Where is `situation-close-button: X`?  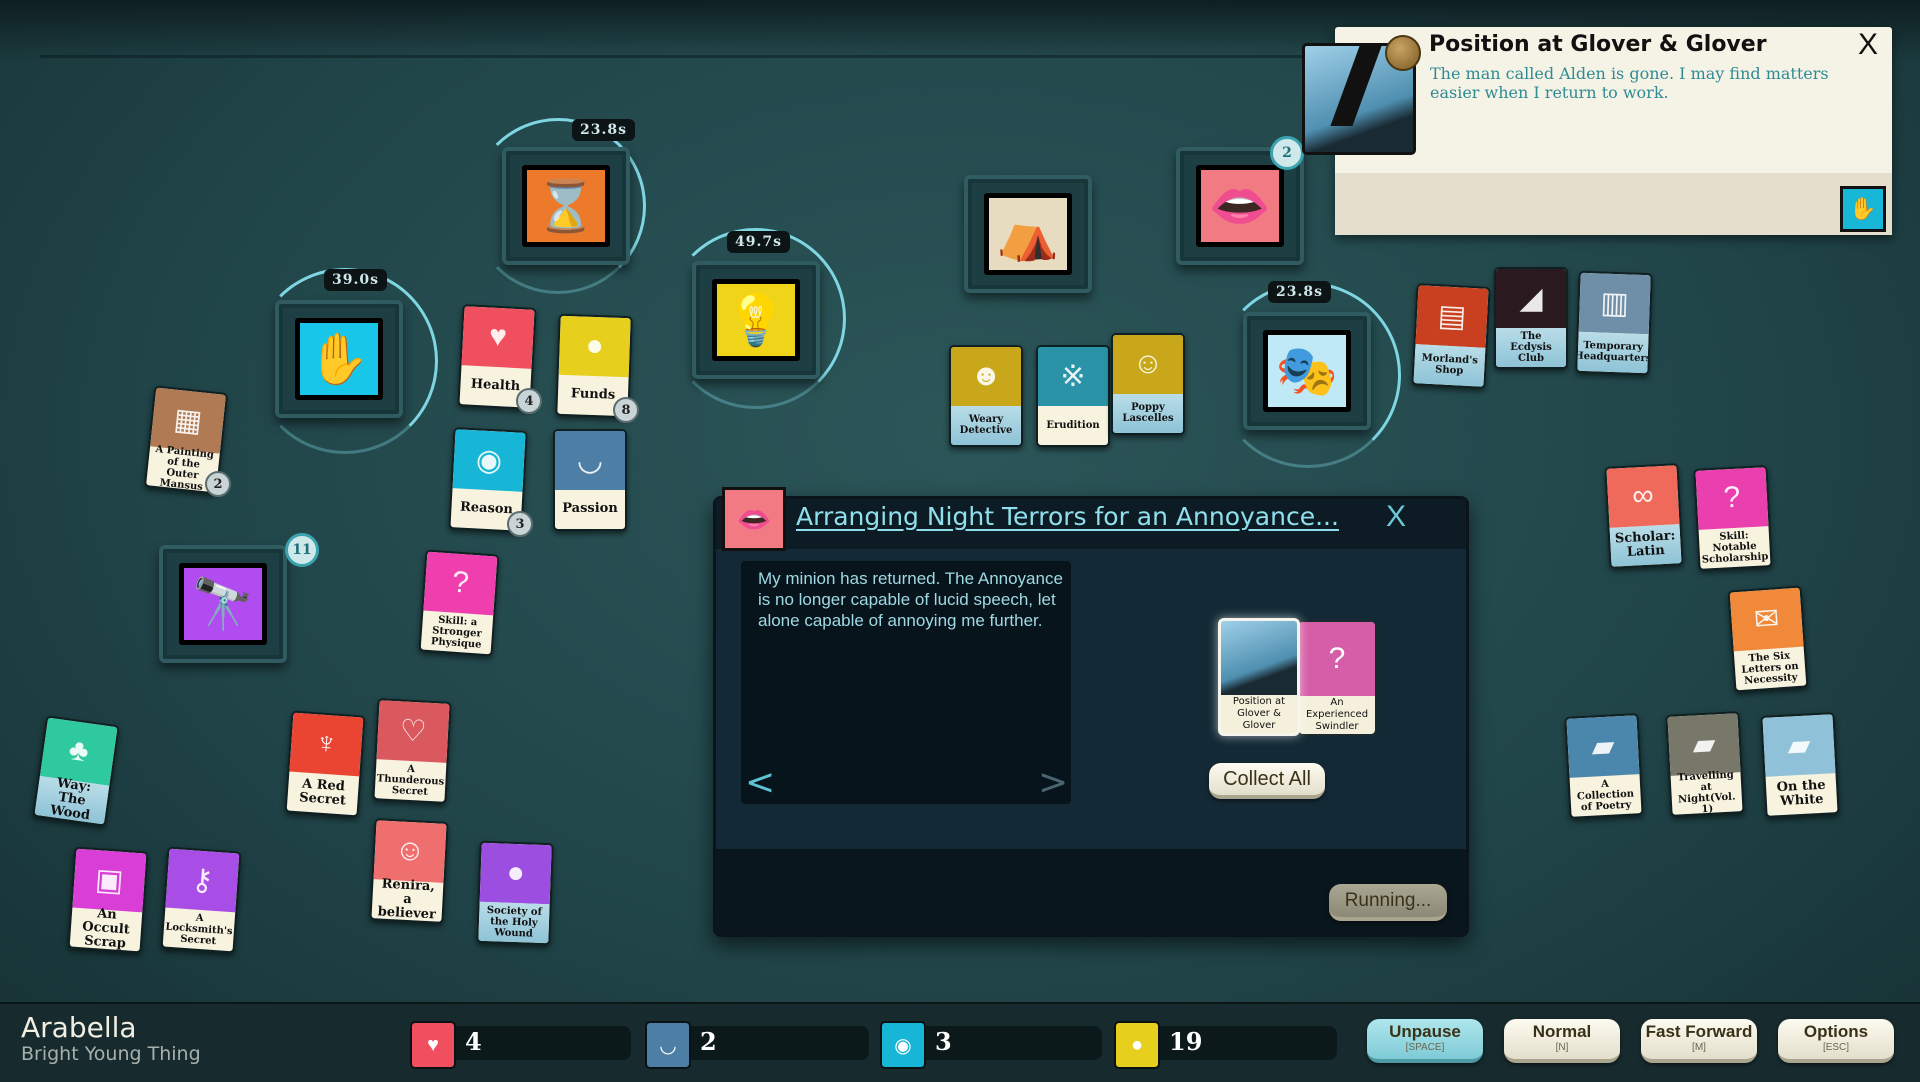 situation-close-button: X is located at coordinates (1396, 517).